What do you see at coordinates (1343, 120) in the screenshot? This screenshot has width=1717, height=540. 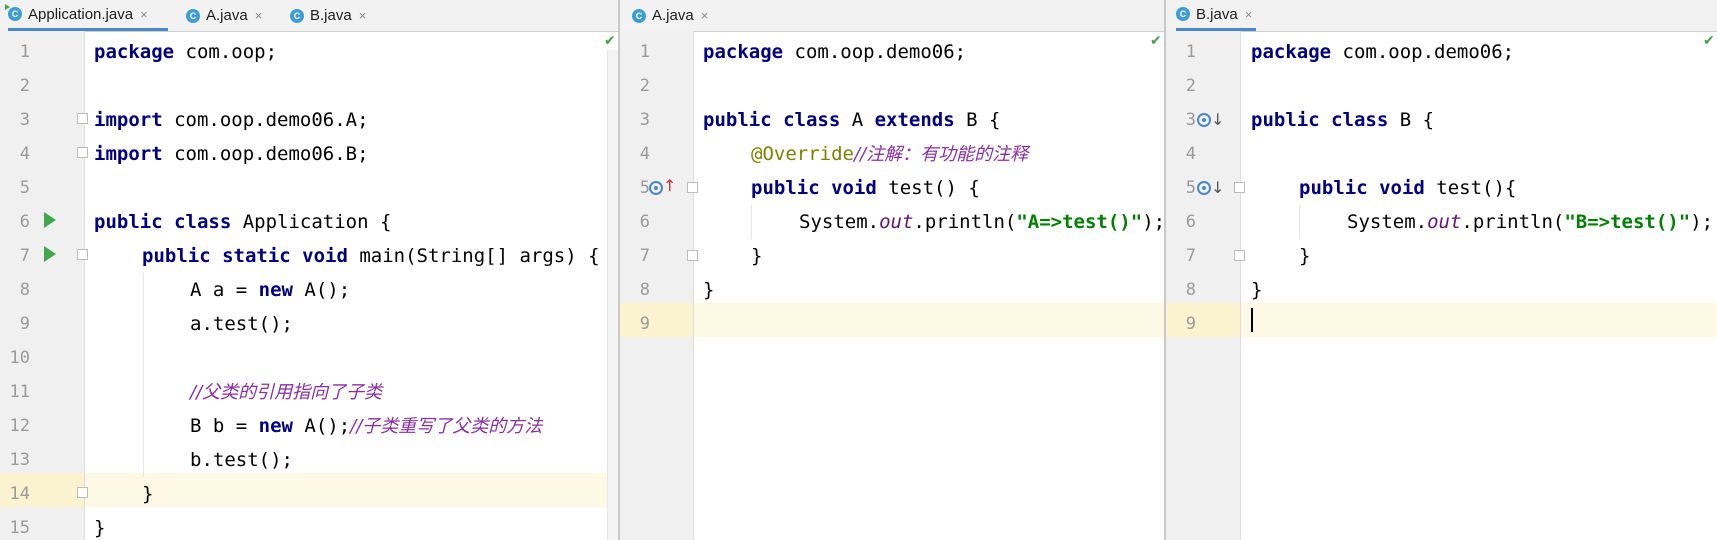 I see `code-line: public class B {` at bounding box center [1343, 120].